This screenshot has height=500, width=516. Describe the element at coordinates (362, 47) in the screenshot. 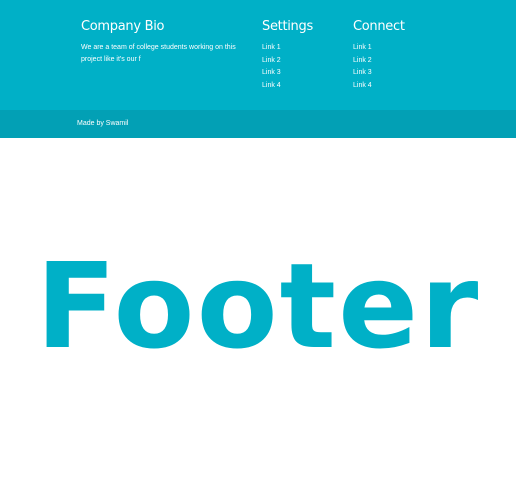

I see `connect-link-1: Link 1` at that location.